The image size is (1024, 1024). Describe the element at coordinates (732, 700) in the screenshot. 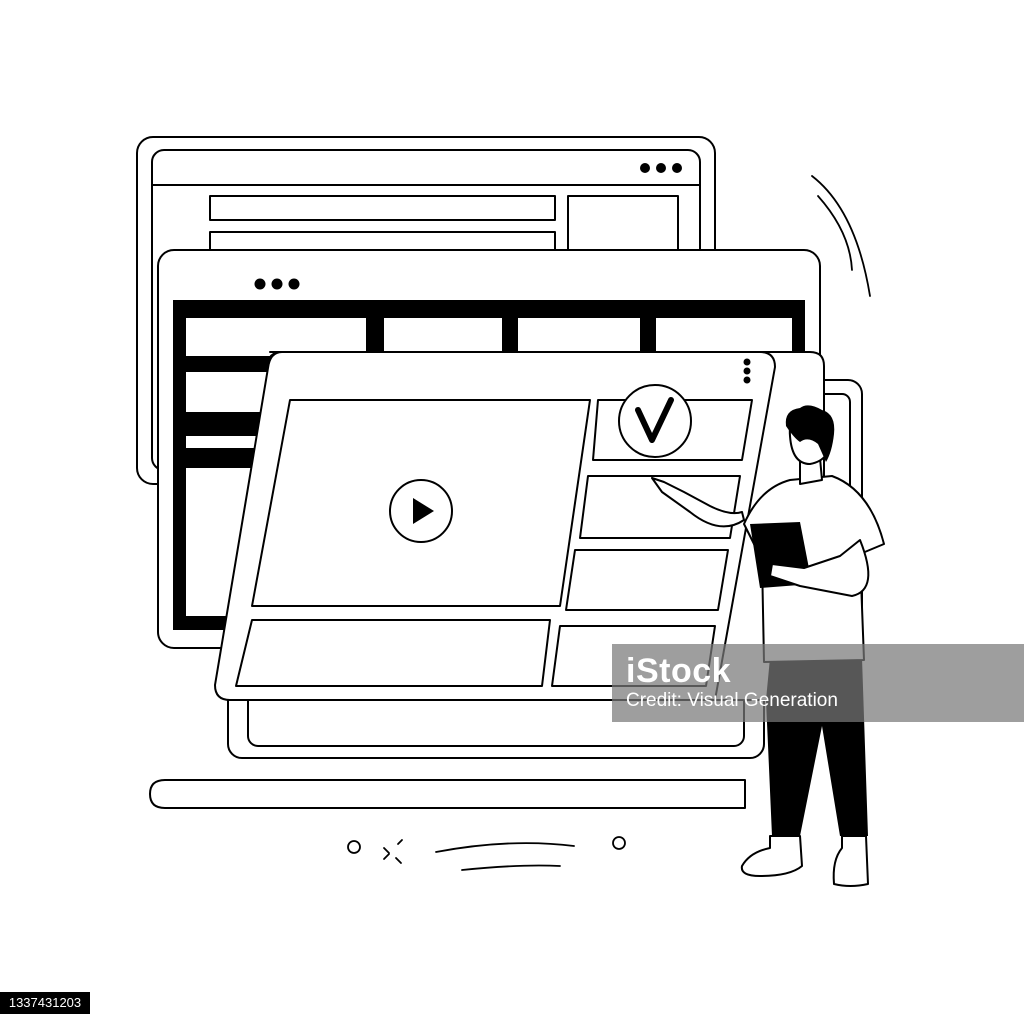

I see `watermark-credit: Credit: Visual Generation` at that location.